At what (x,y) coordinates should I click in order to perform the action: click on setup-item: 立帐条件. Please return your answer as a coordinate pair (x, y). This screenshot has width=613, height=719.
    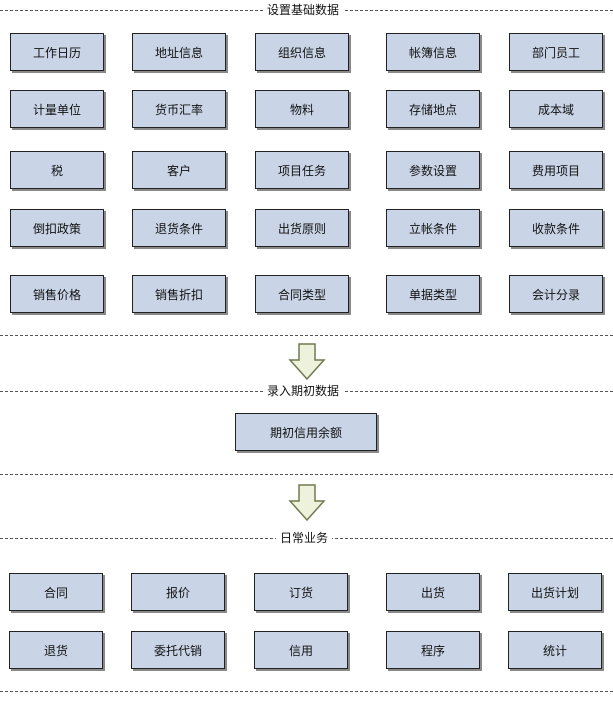
    Looking at the image, I should click on (433, 228).